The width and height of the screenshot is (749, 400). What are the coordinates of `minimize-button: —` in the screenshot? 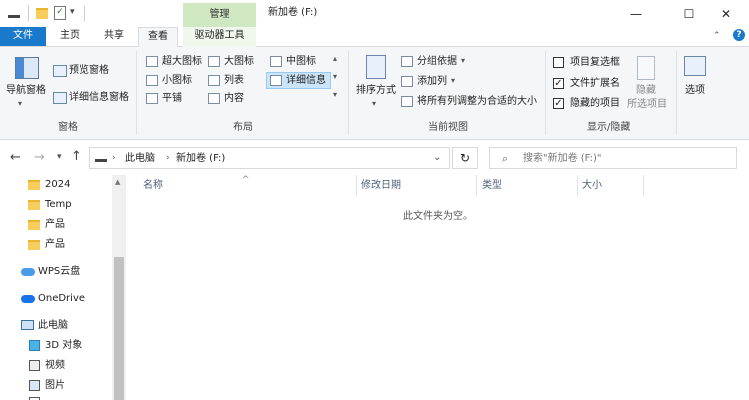 It's located at (636, 13).